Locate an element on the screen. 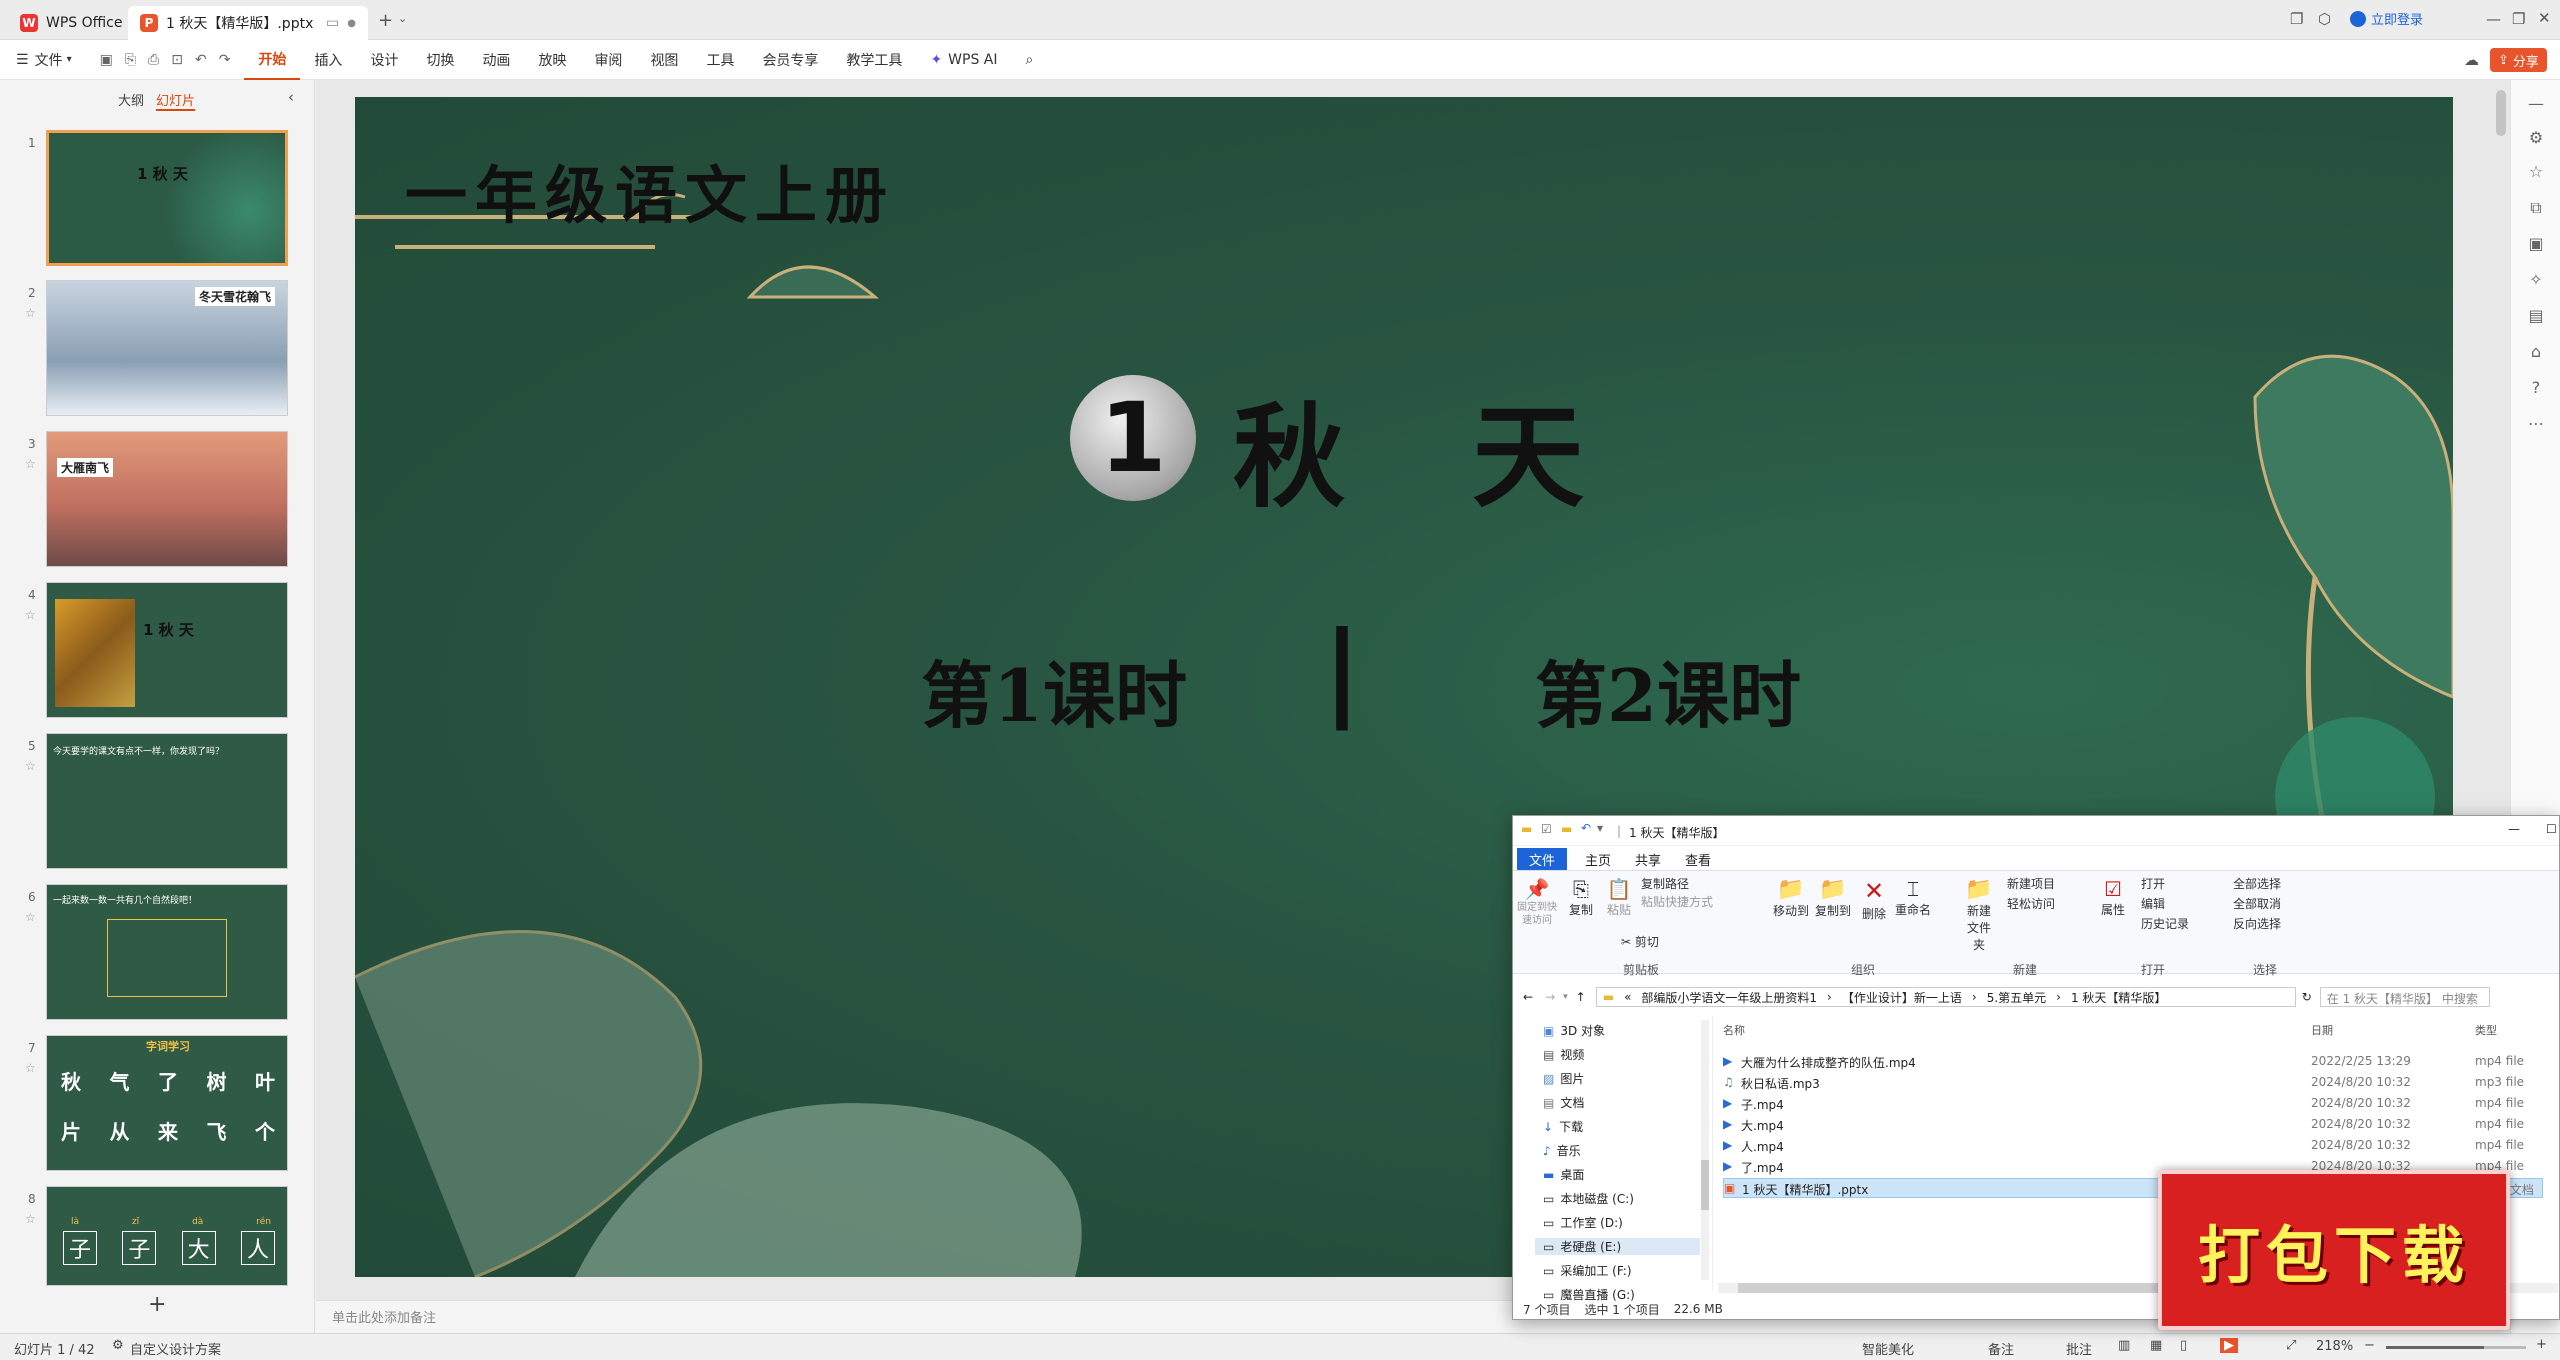 Image resolution: width=2560 pixels, height=1360 pixels. slide-thumbnail-7: 字词学习 秋 气 了 树 叶 片 从 来 飞 个 is located at coordinates (167, 1103).